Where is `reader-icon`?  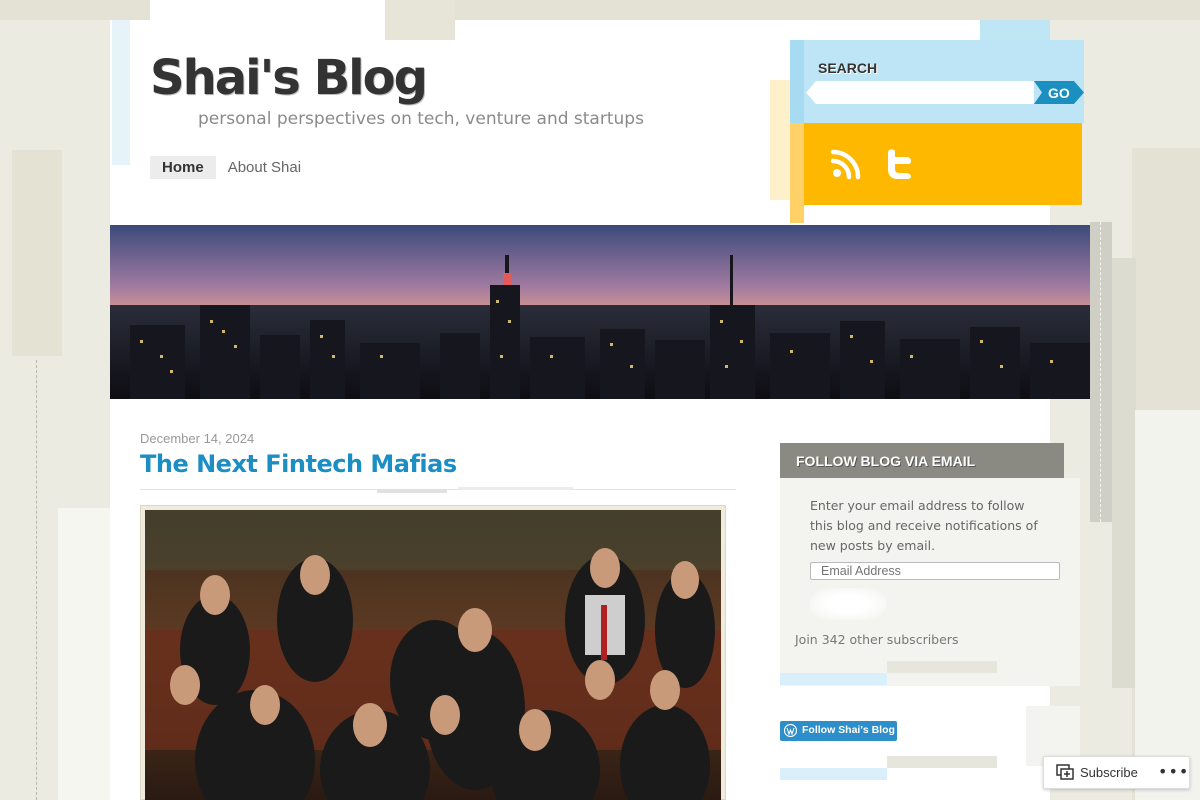
reader-icon is located at coordinates (1065, 772).